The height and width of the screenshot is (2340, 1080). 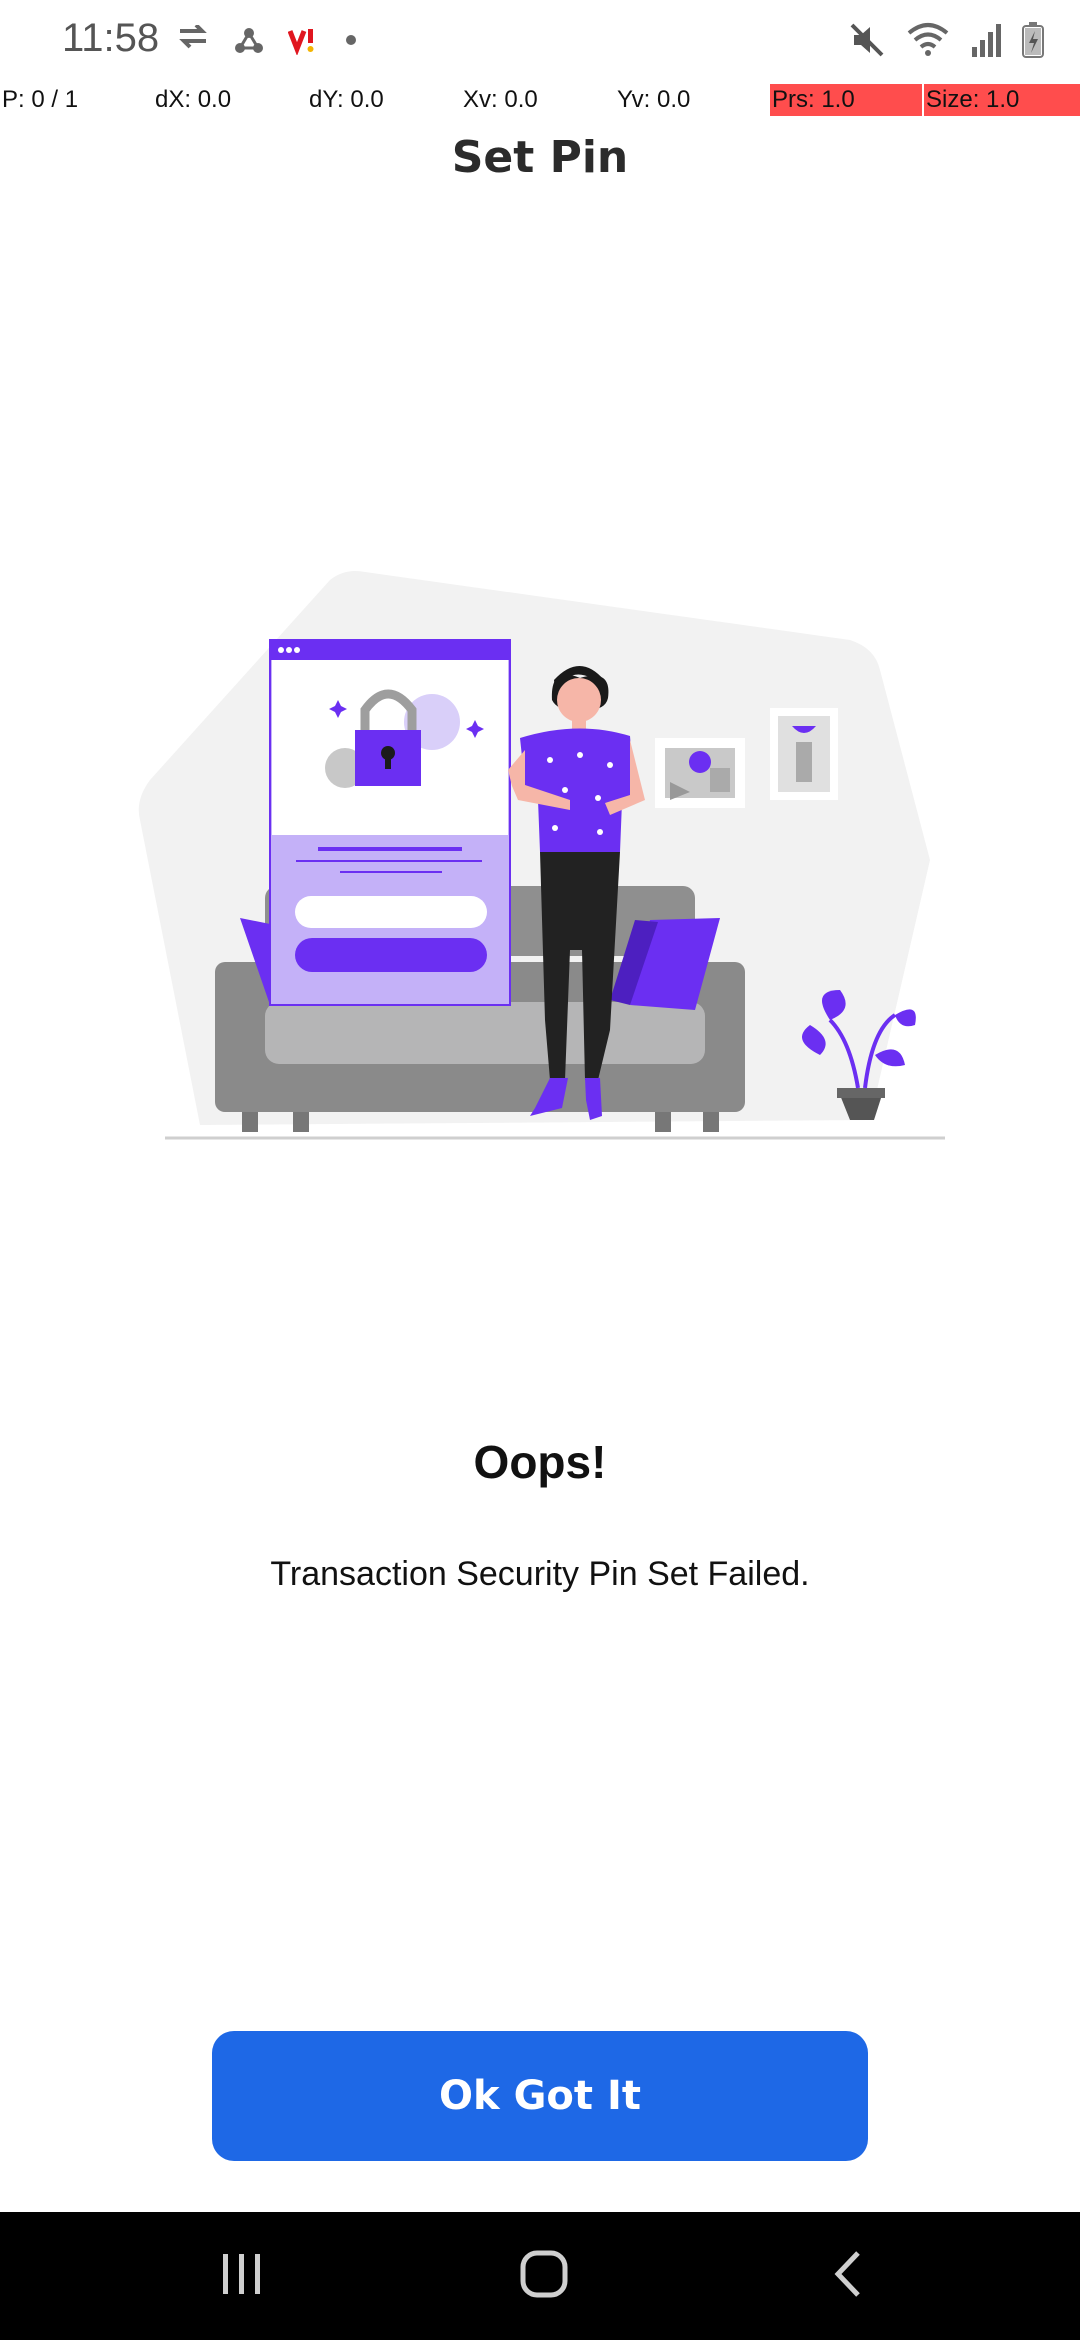 I want to click on status-left-icons, so click(x=267, y=42).